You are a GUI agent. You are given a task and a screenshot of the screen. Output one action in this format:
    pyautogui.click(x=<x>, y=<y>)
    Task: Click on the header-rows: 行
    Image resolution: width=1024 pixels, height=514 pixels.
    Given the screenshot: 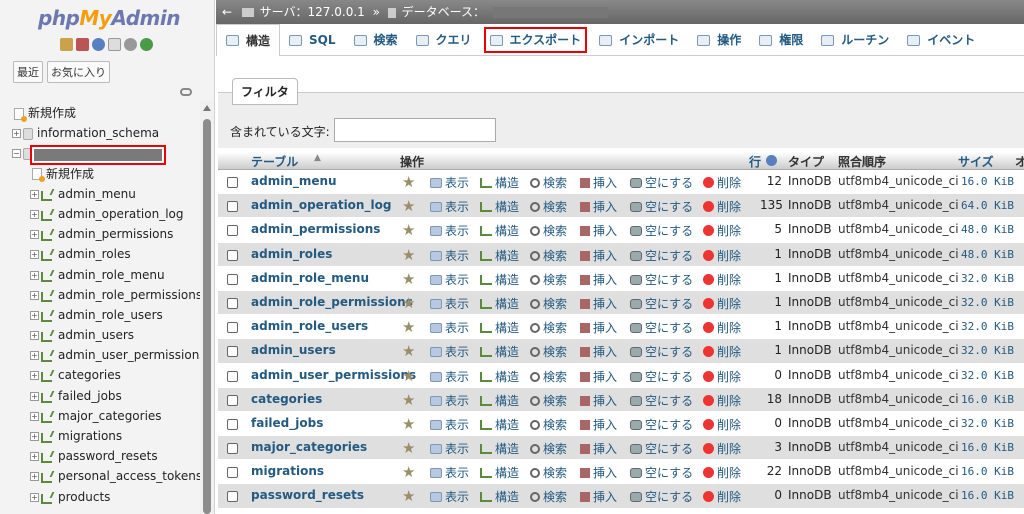 What is the action you would take?
    pyautogui.click(x=755, y=161)
    